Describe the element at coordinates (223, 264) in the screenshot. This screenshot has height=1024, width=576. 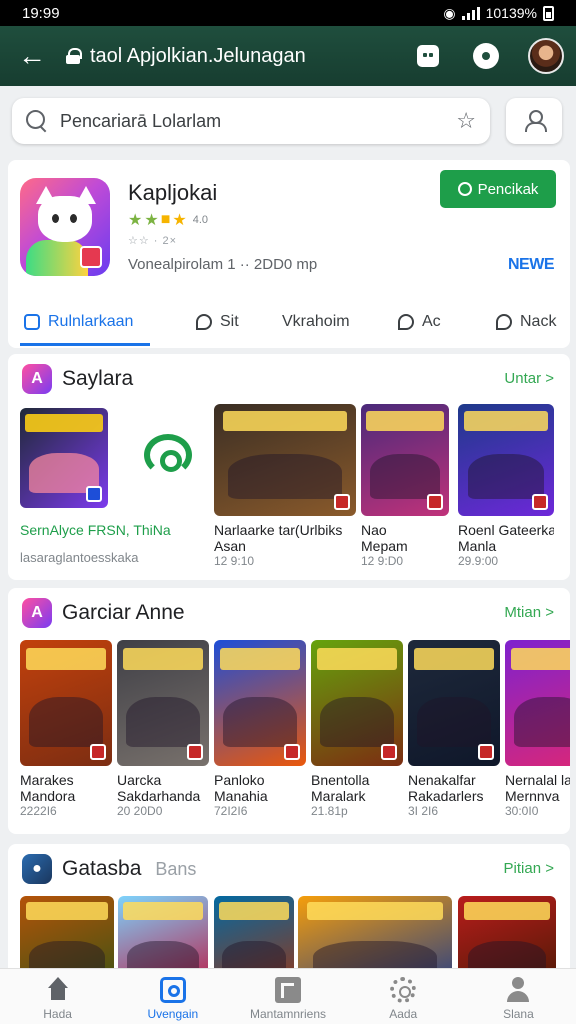
I see `app-downloads: Vonealpirolam 1 ·· 2DD0 mp` at that location.